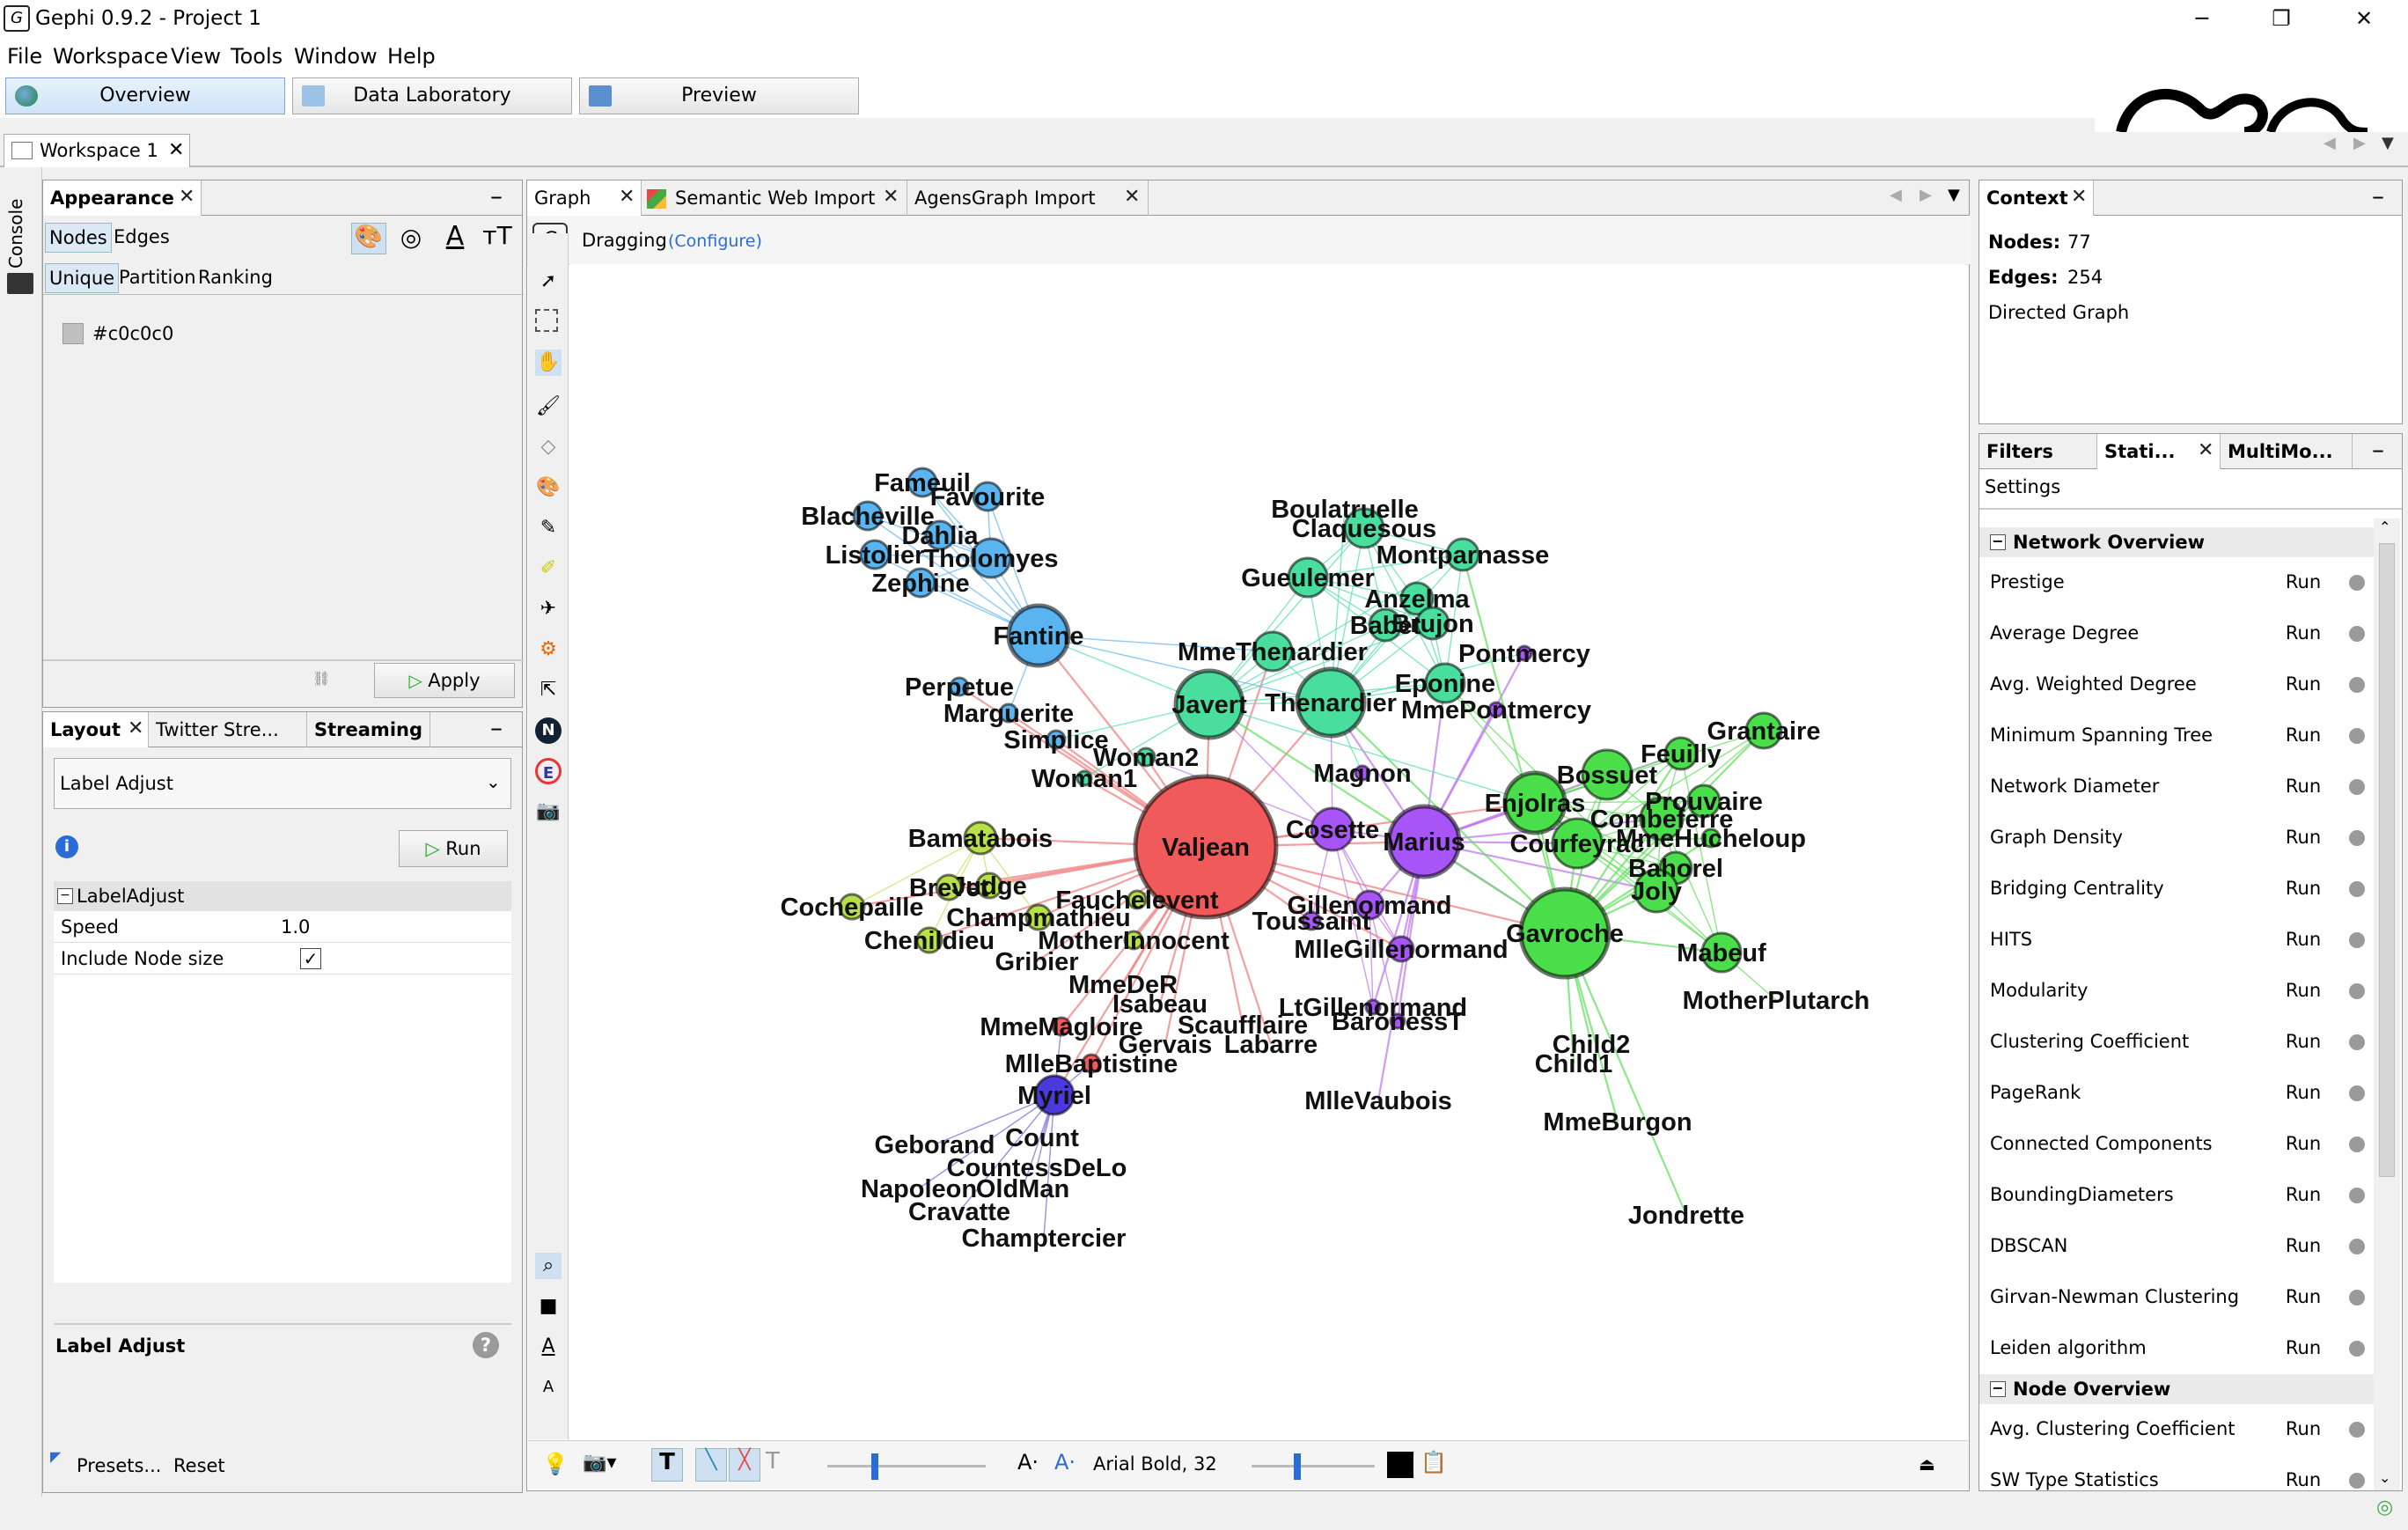  I want to click on filters-tab: Filters, so click(2038, 451).